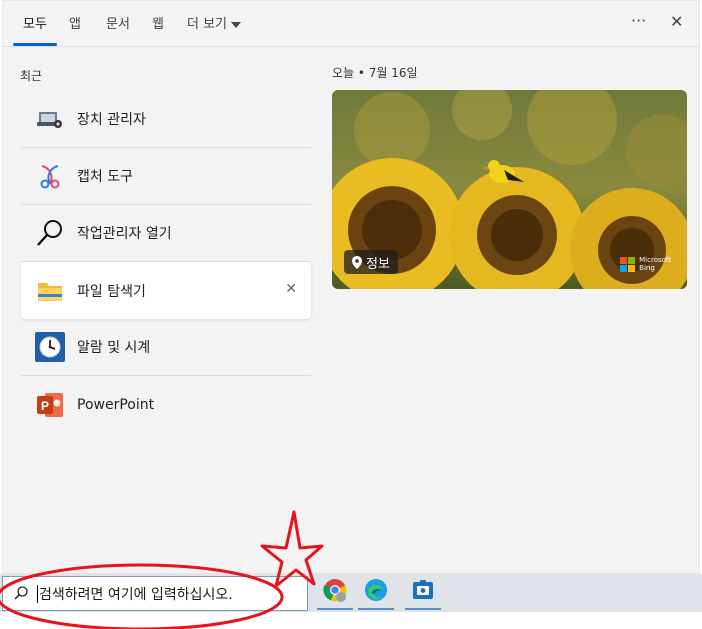 This screenshot has width=702, height=629. What do you see at coordinates (647, 268) in the screenshot?
I see `brand-line-2: Bing` at bounding box center [647, 268].